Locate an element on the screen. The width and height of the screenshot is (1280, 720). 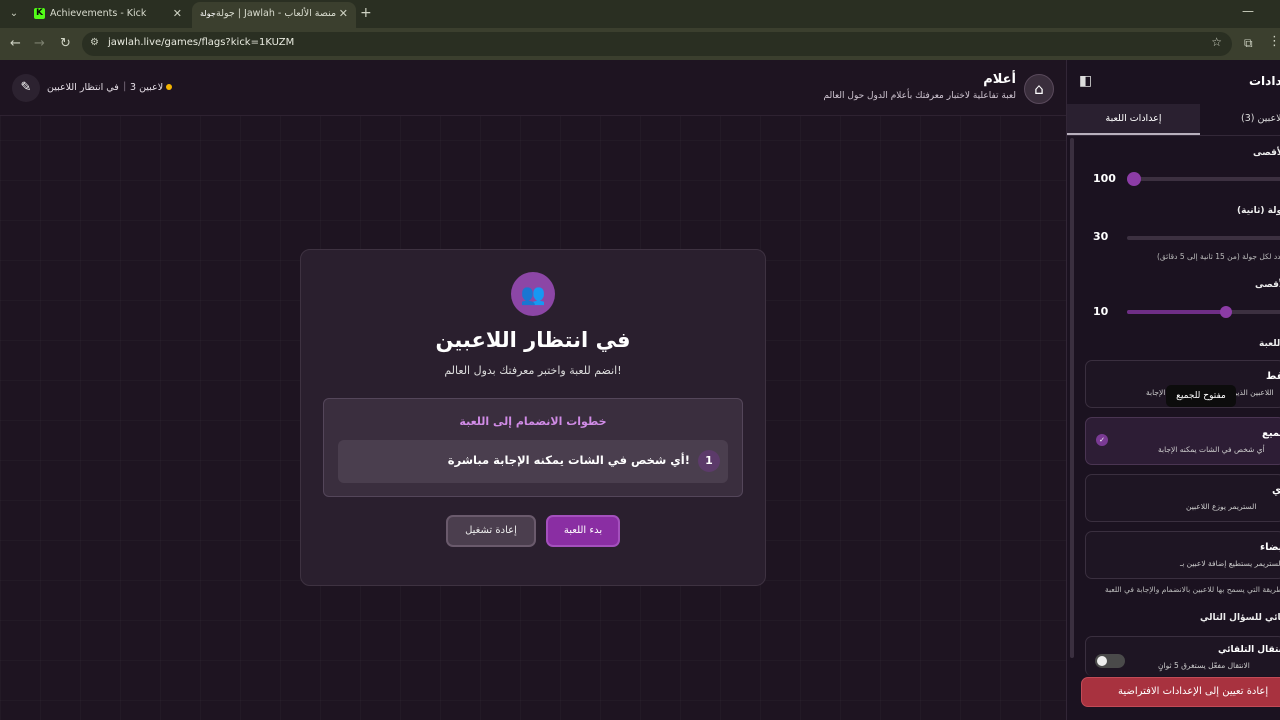
step-number: 1 is located at coordinates (709, 461).